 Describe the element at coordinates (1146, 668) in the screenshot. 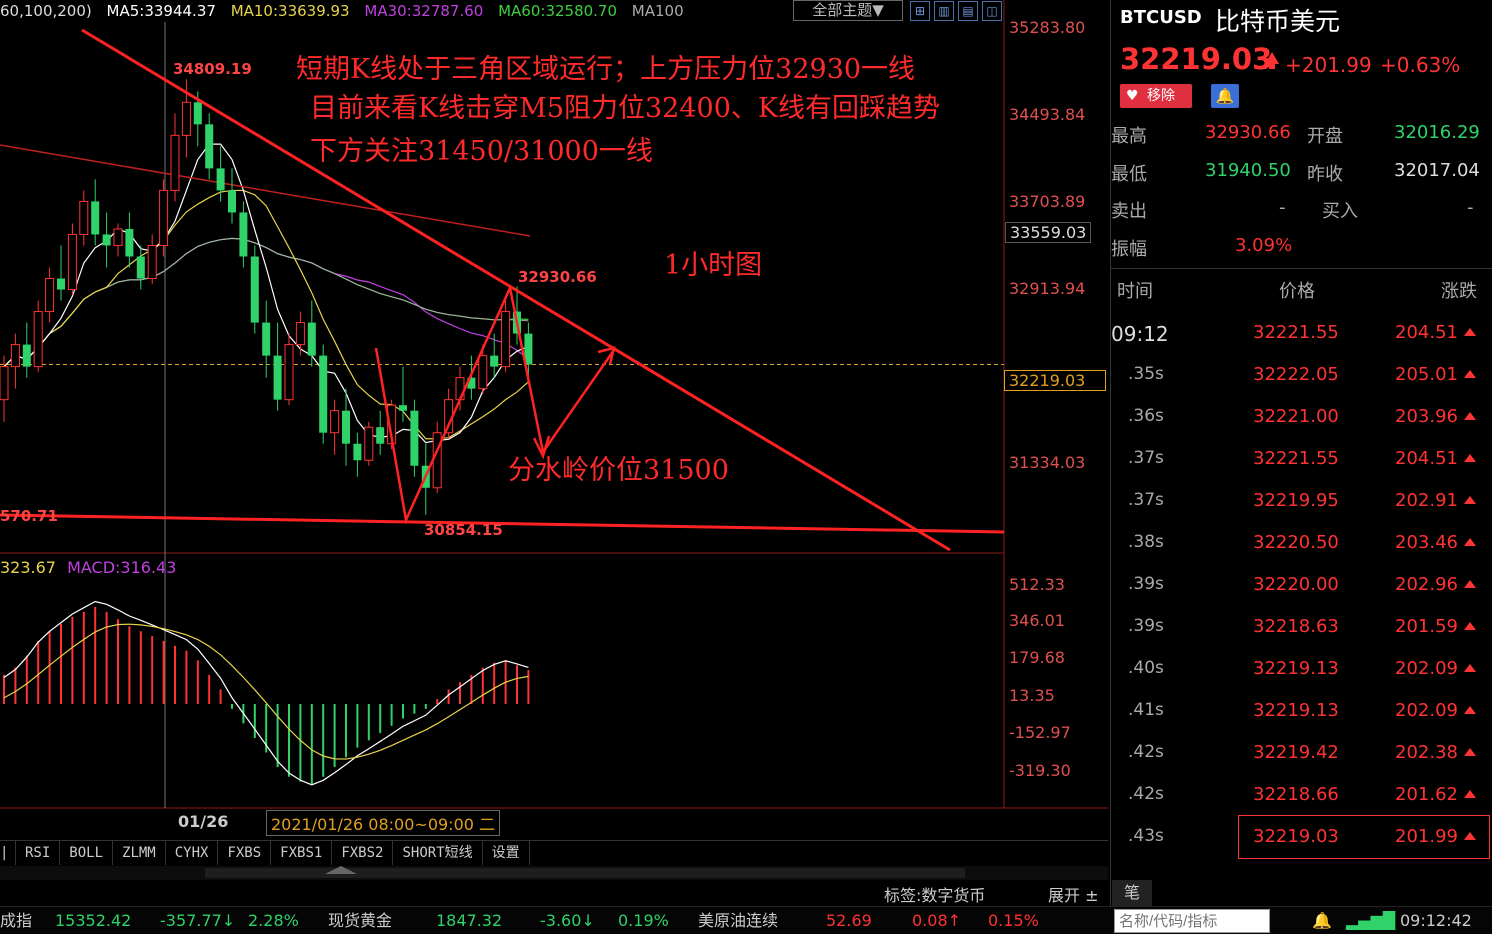

I see `trade-time: .40s` at that location.